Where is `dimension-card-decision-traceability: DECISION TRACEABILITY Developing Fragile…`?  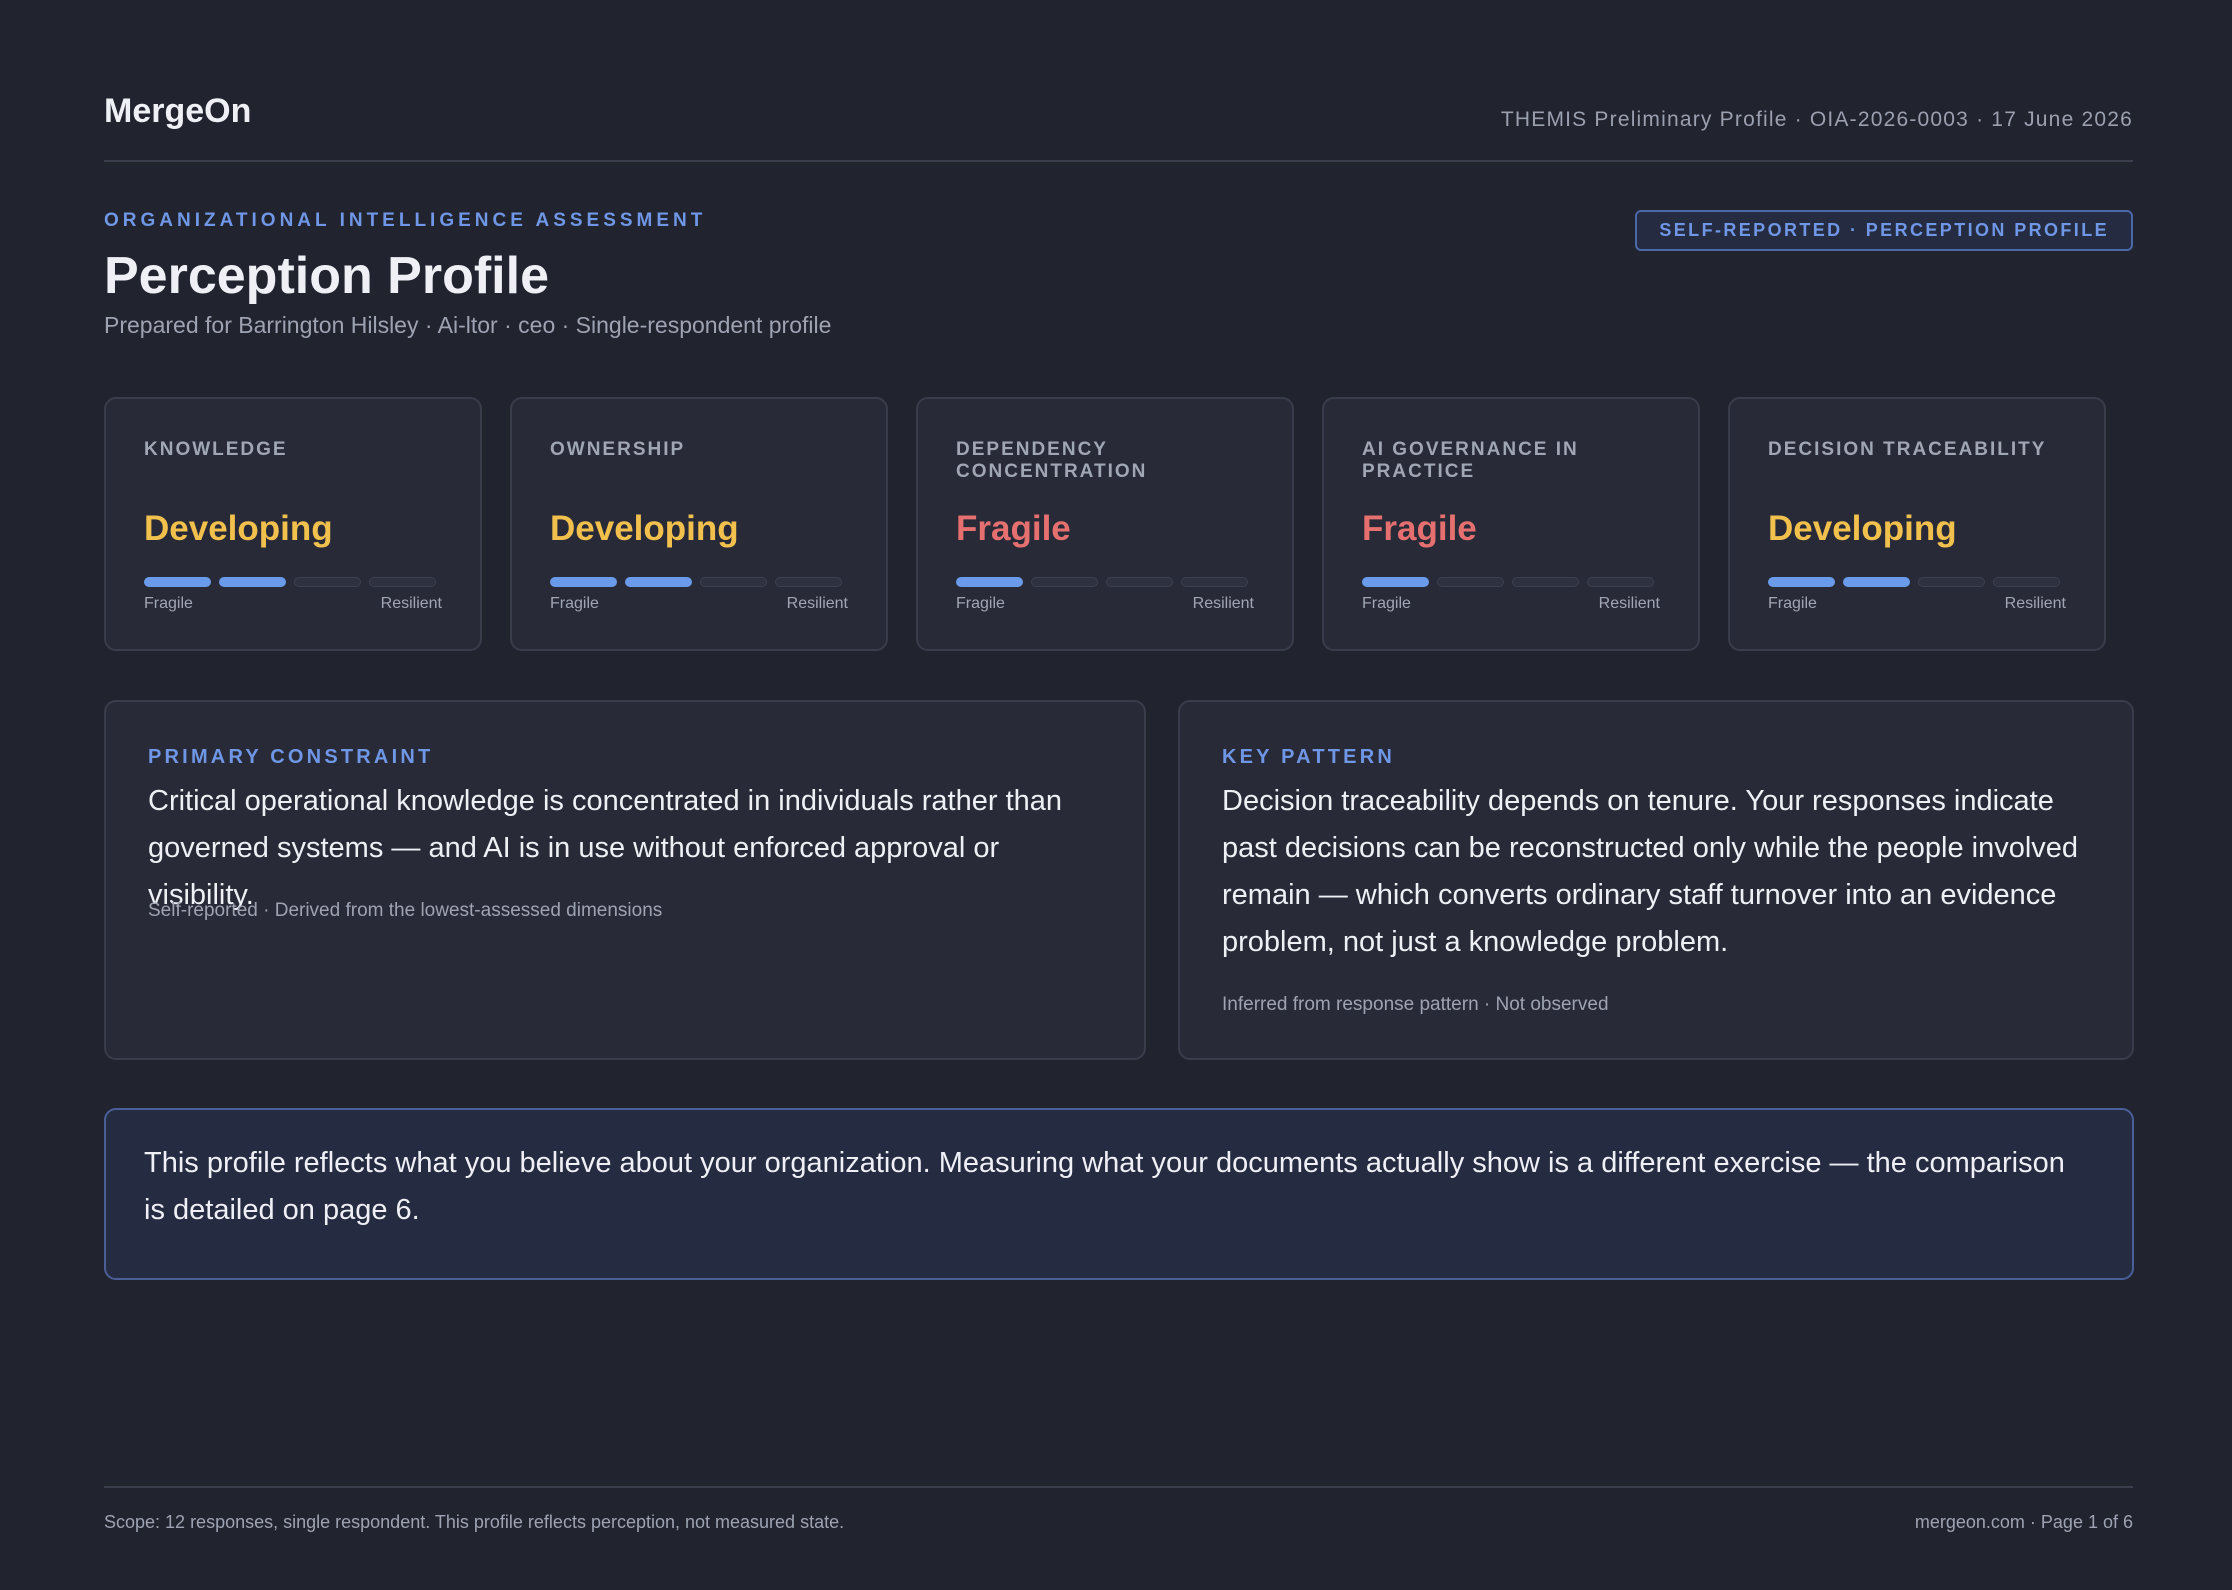 dimension-card-decision-traceability: DECISION TRACEABILITY Developing Fragile… is located at coordinates (1917, 524).